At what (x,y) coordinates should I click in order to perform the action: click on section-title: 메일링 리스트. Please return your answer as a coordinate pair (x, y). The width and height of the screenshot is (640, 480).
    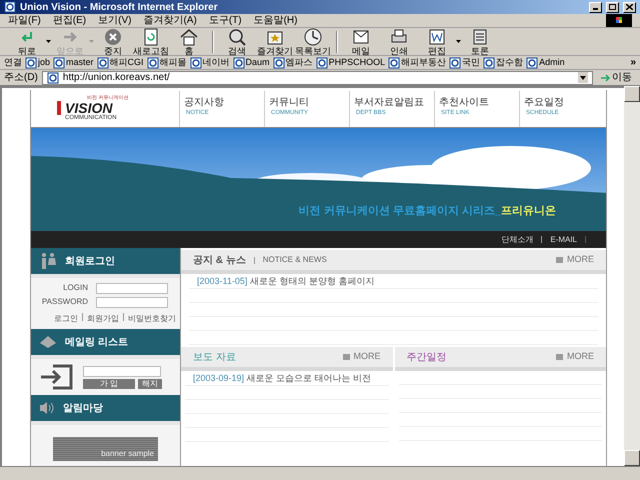
    Looking at the image, I should click on (96, 343).